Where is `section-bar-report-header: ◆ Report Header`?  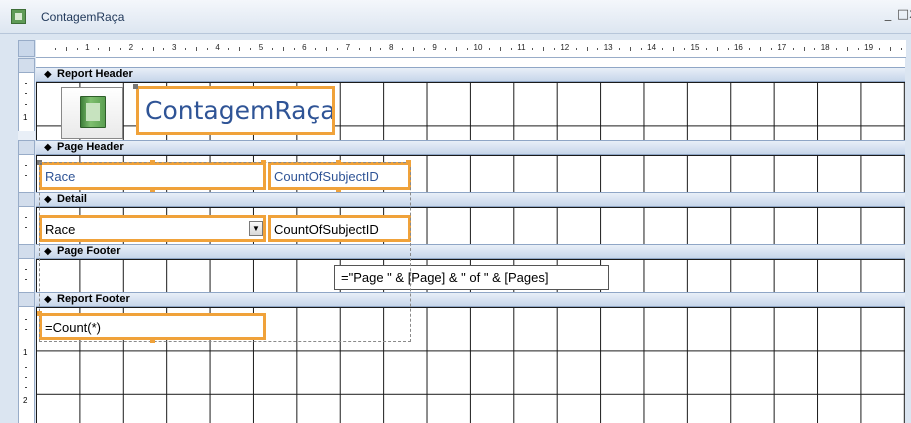
section-bar-report-header: ◆ Report Header is located at coordinates (470, 74).